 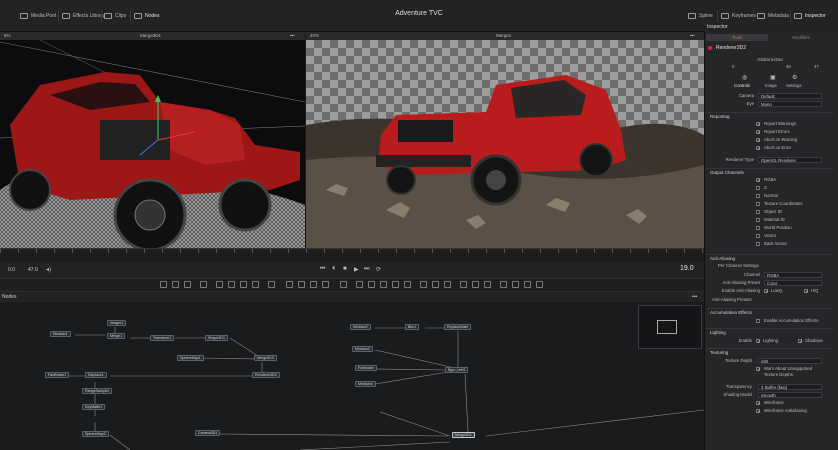 I want to click on sub-tab-image: Image, so click(x=771, y=86).